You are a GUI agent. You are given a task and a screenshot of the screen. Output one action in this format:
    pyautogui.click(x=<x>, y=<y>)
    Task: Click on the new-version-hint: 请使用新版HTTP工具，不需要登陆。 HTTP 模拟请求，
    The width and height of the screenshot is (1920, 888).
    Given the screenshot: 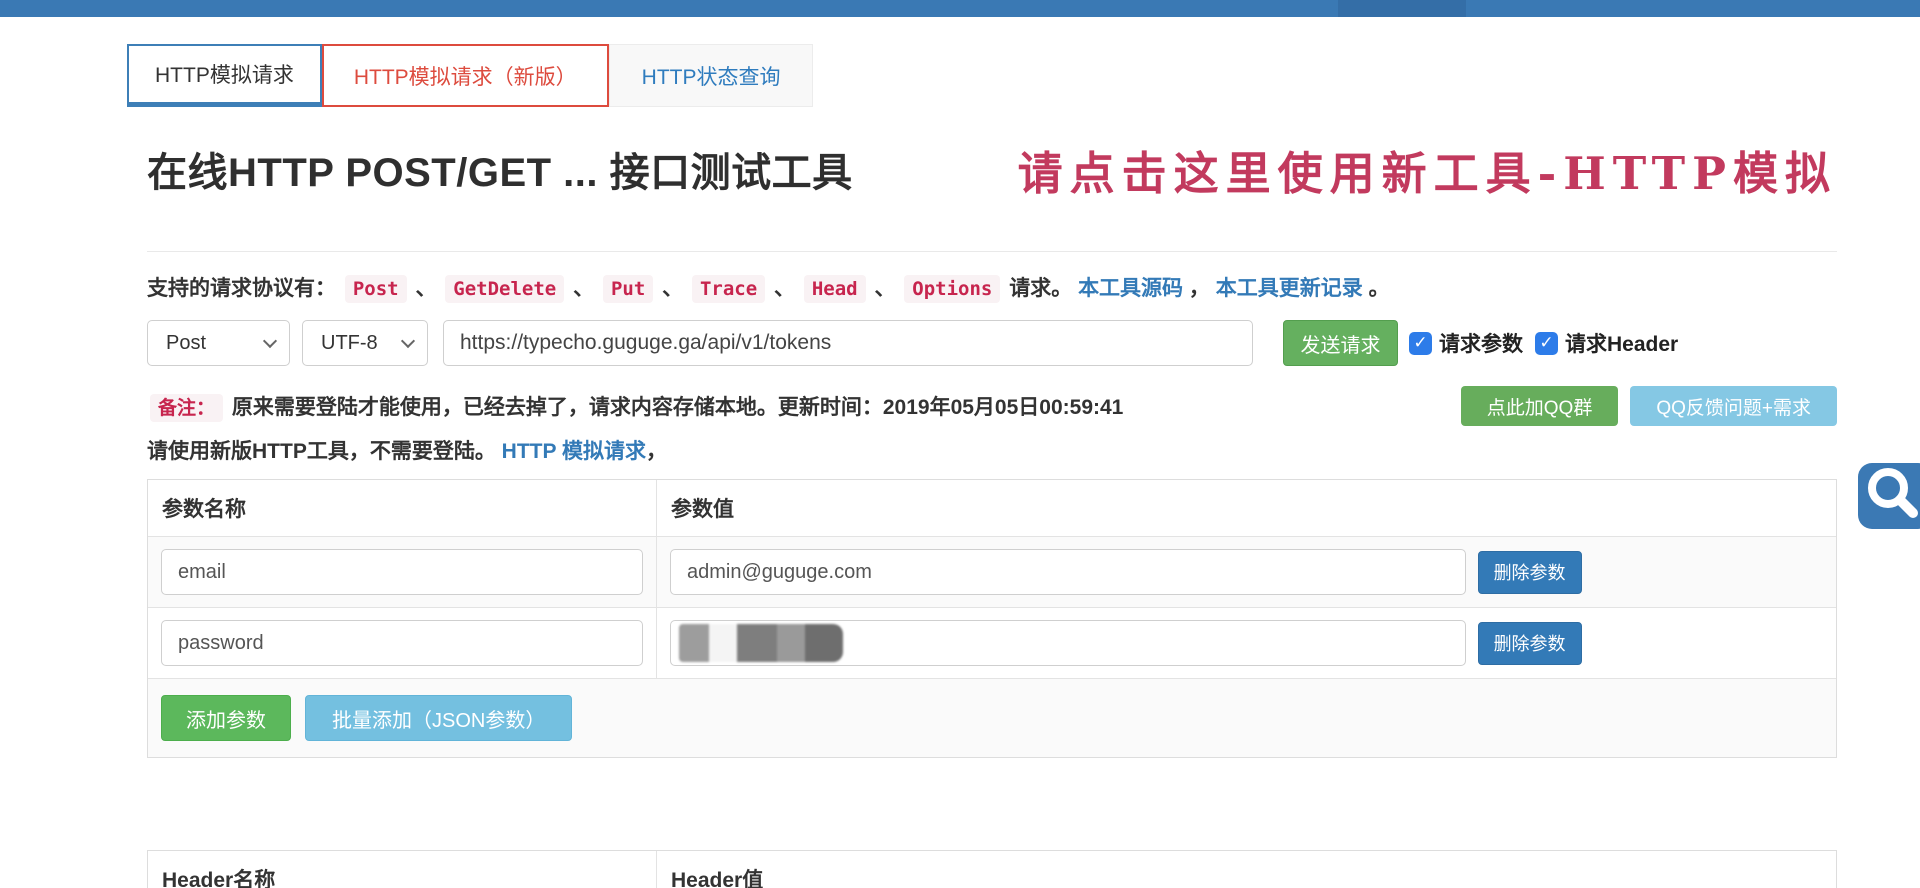 What is the action you would take?
    pyautogui.click(x=992, y=450)
    